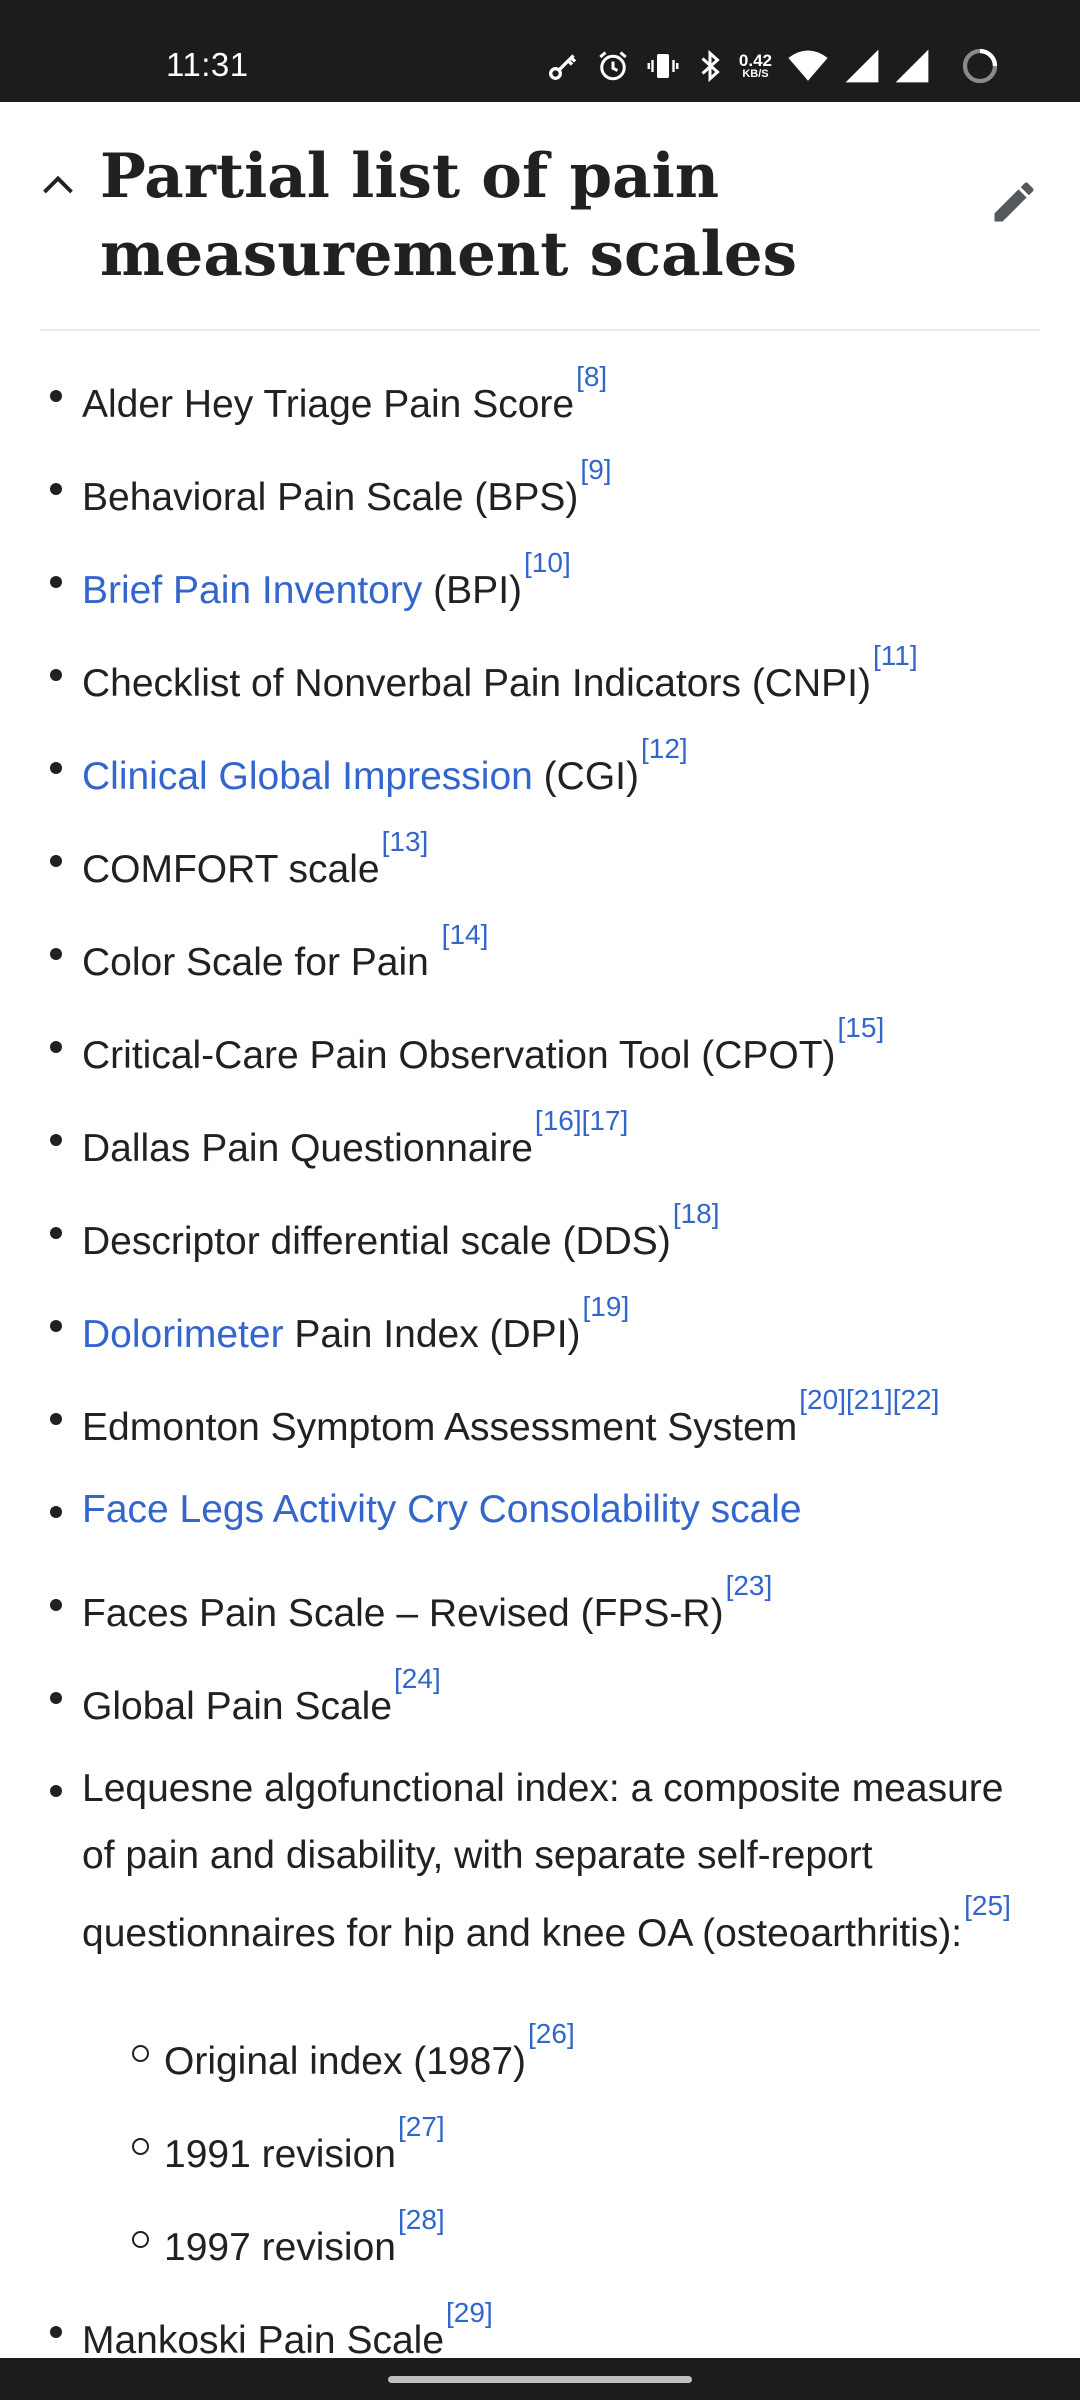 This screenshot has height=2400, width=1080. What do you see at coordinates (536, 864) in the screenshot?
I see `list-item: COMFORT scale[13]` at bounding box center [536, 864].